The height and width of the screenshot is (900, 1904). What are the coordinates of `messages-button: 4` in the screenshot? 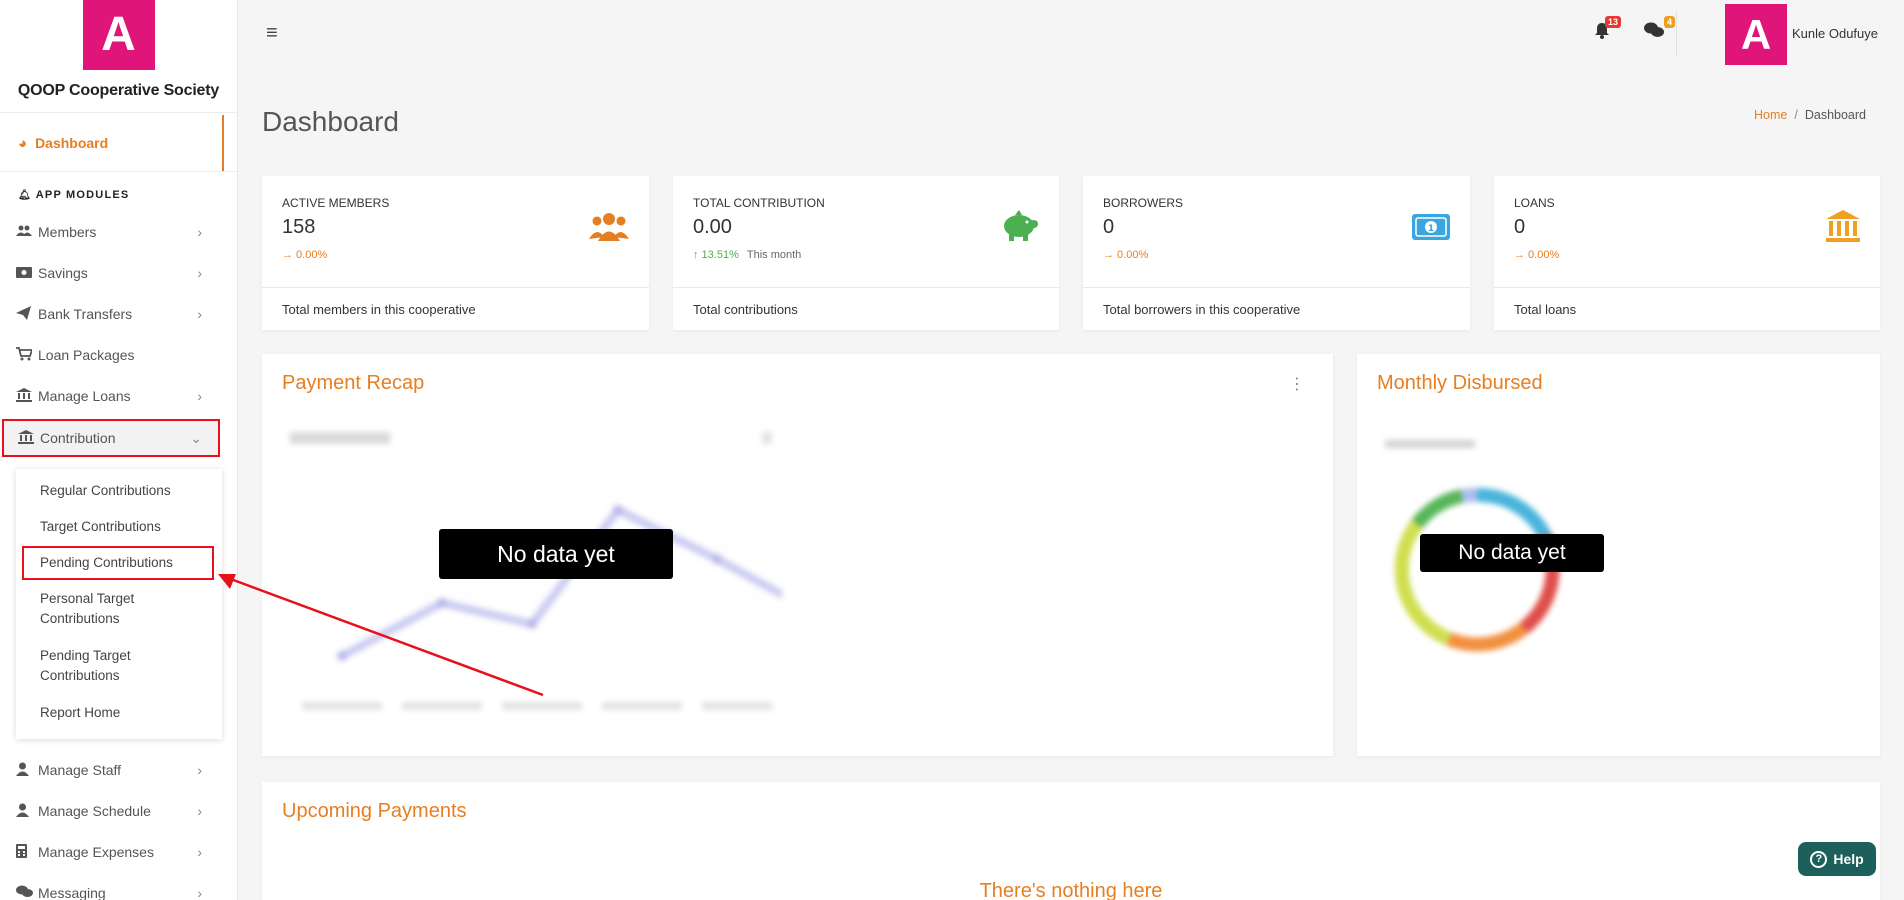 It's located at (1659, 29).